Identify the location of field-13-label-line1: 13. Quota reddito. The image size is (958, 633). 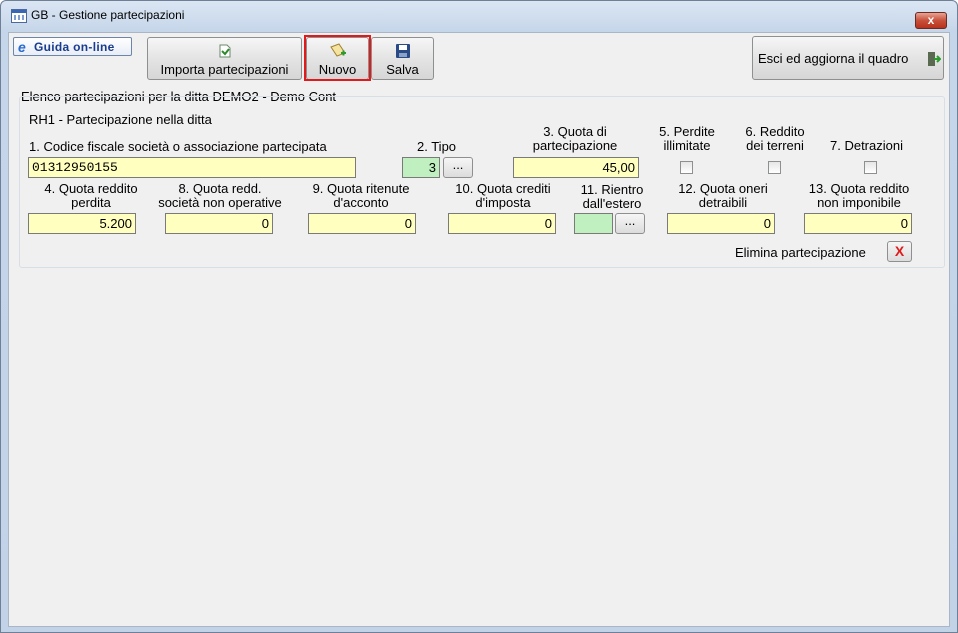
(859, 188).